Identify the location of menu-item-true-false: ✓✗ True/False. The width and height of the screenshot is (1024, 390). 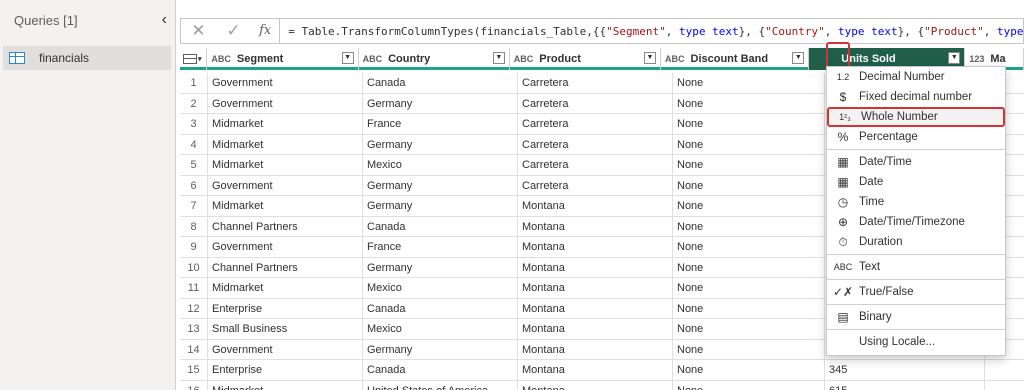
(916, 292).